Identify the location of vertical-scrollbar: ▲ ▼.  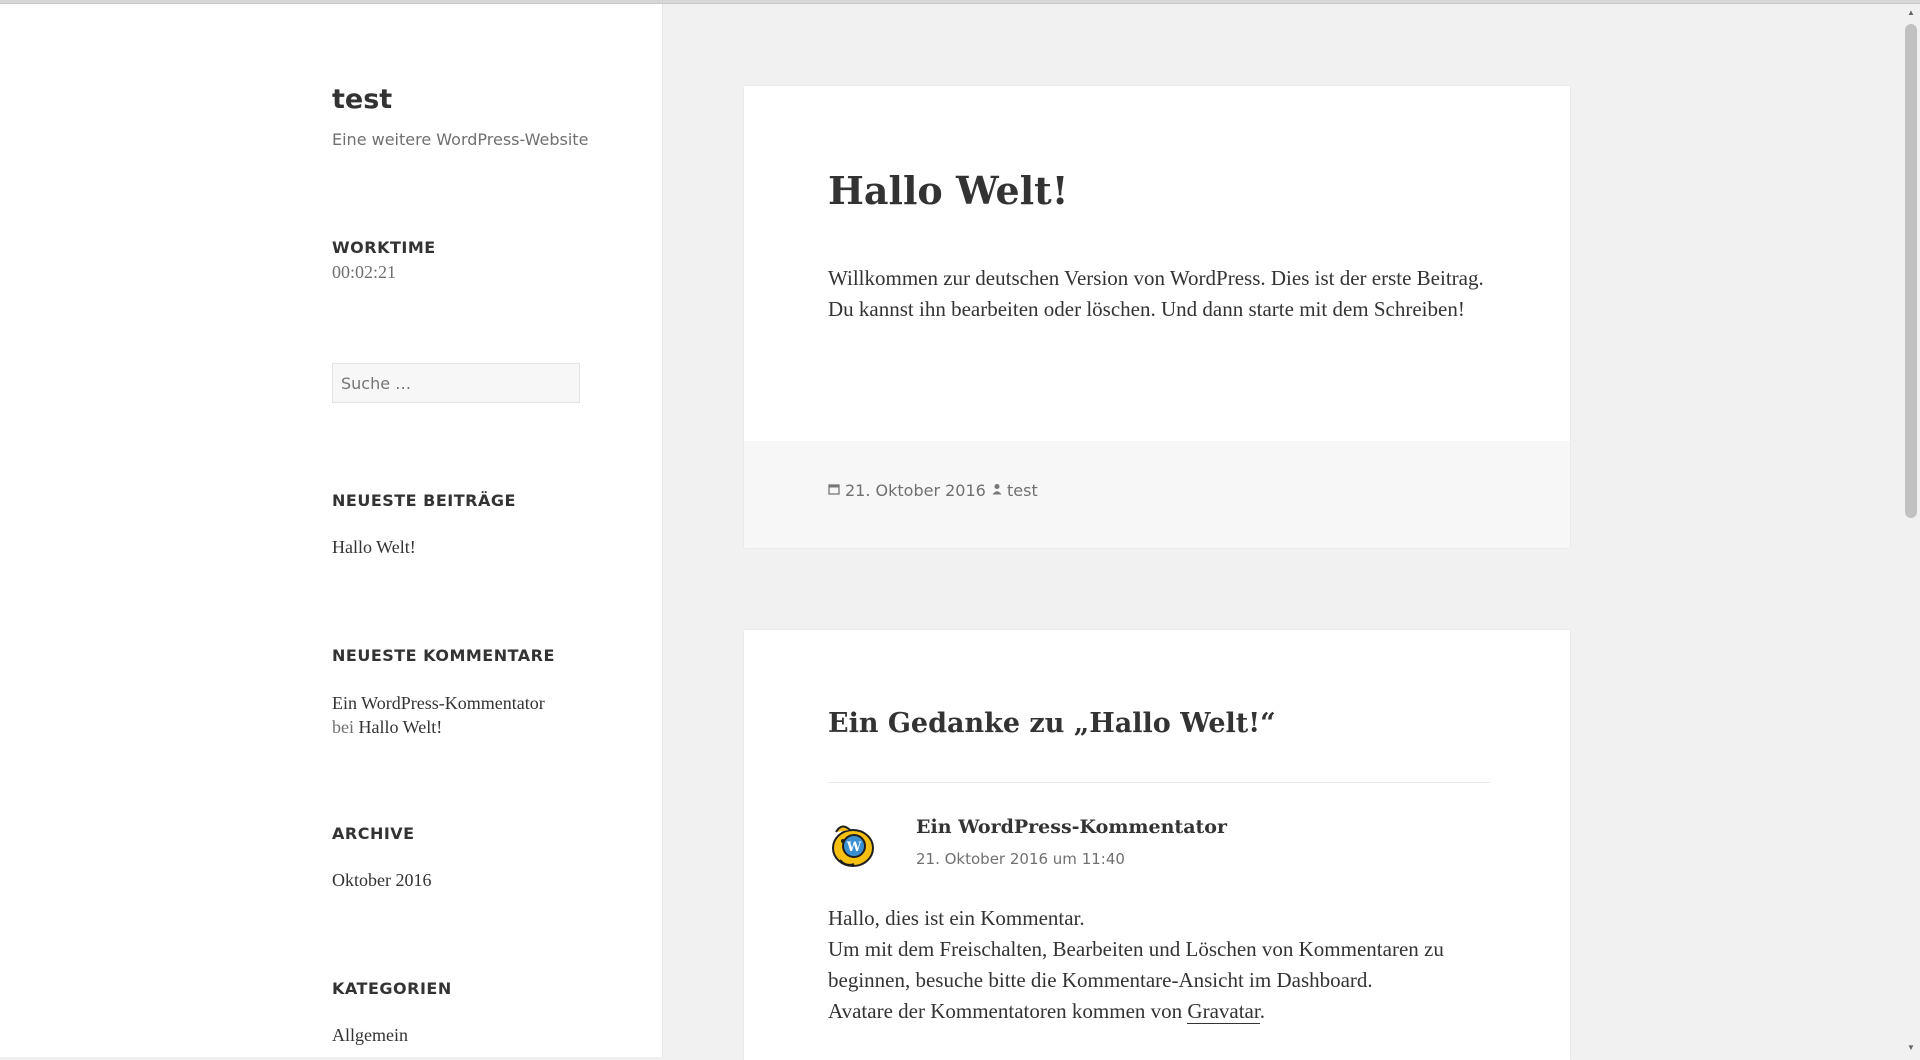
(1911, 530).